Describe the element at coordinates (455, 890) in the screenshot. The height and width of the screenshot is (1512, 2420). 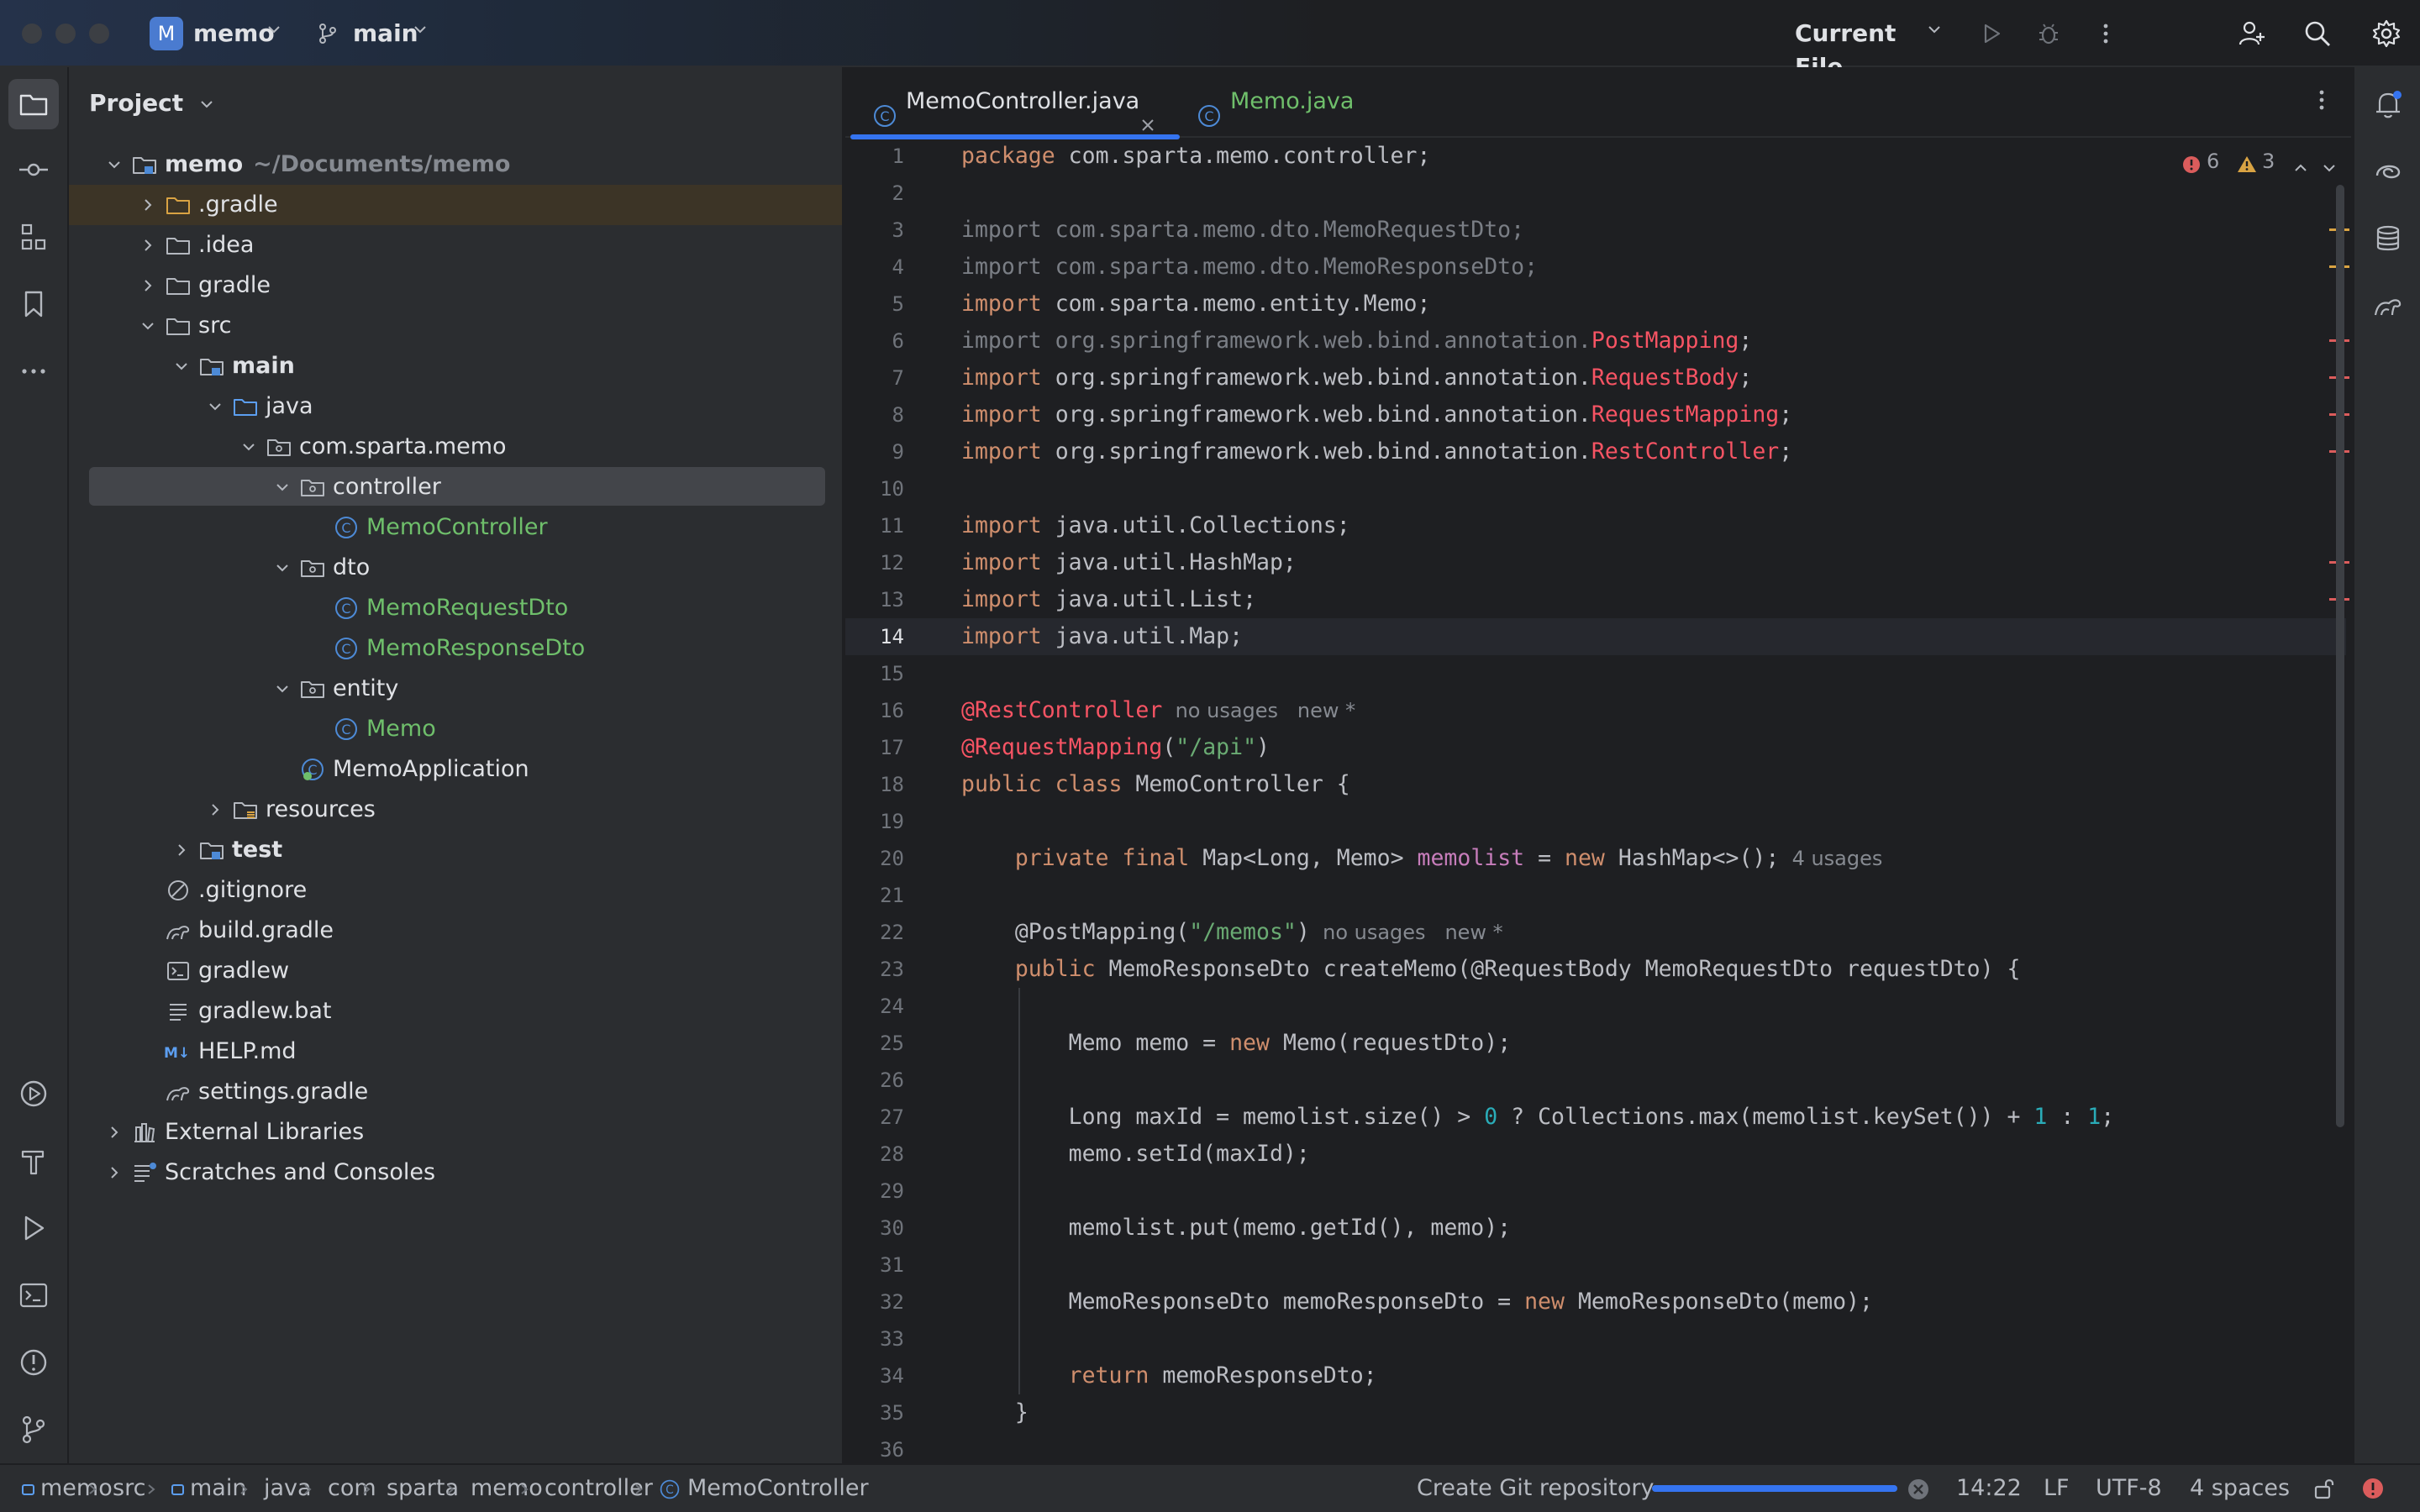
I see `tree-item-gitignore: .gitignore` at that location.